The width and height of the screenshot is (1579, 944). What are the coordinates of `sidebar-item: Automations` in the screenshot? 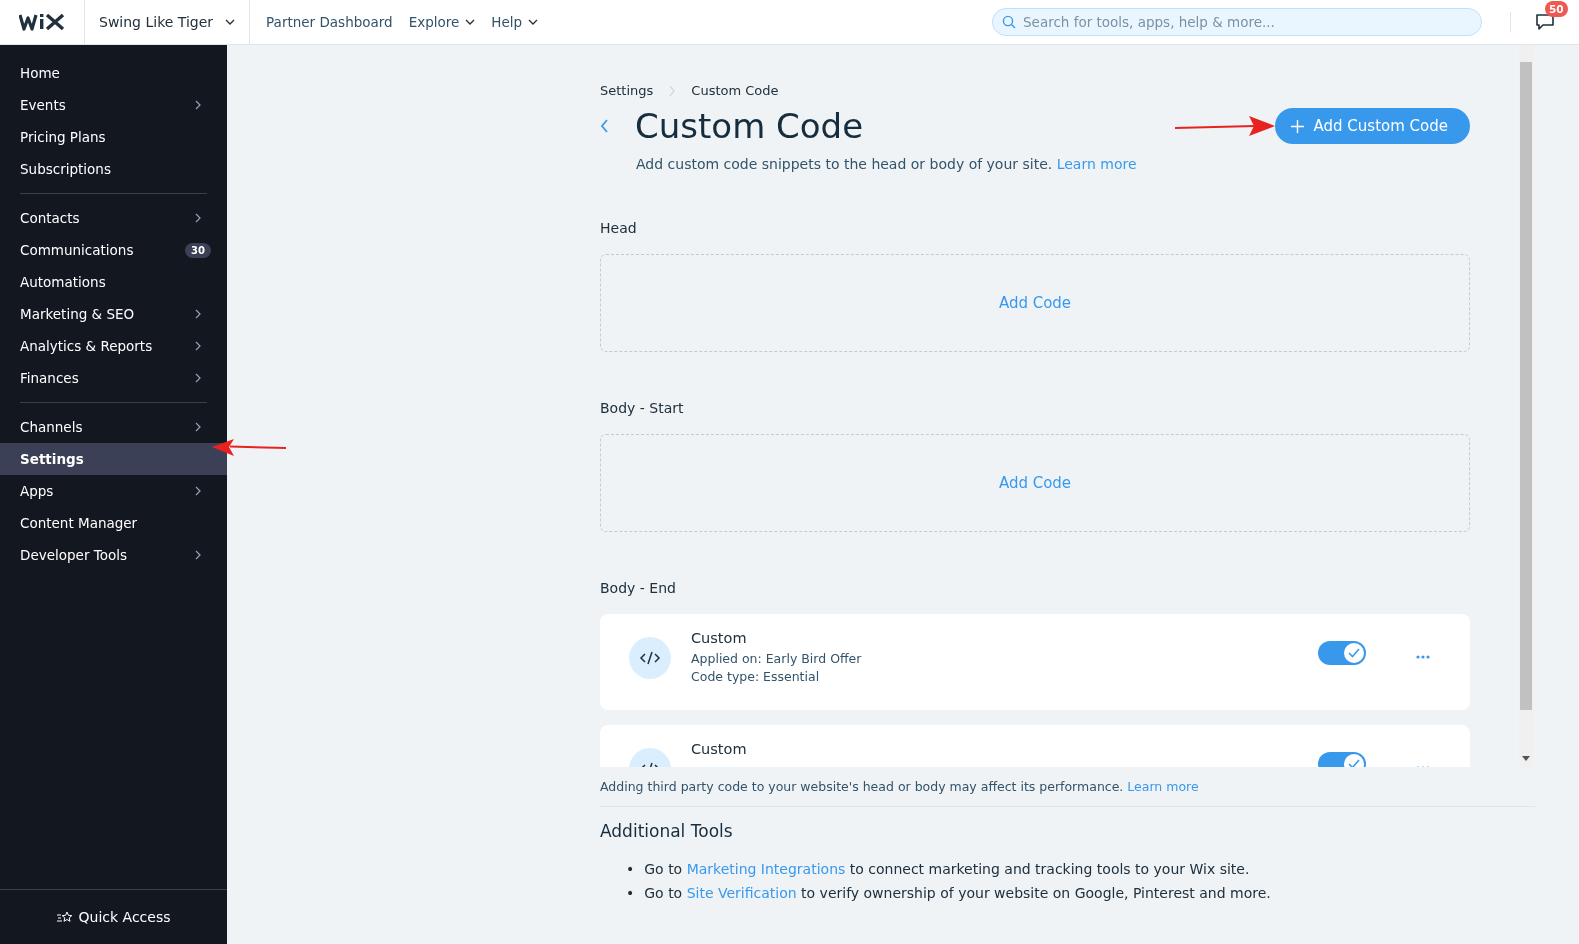 It's located at (113, 282).